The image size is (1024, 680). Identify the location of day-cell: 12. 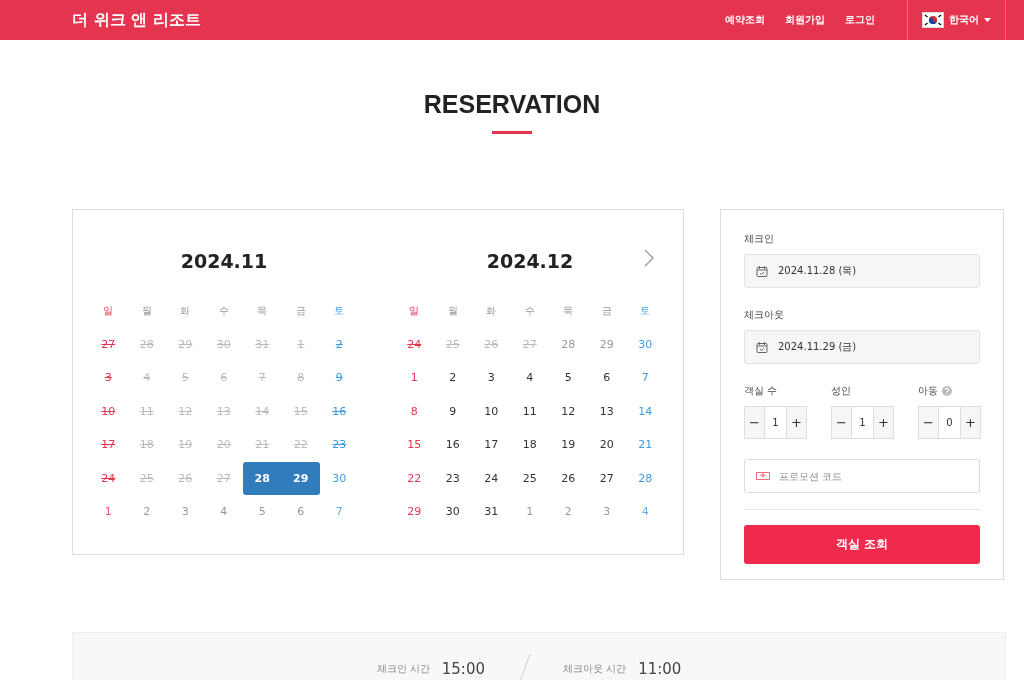
(568, 411).